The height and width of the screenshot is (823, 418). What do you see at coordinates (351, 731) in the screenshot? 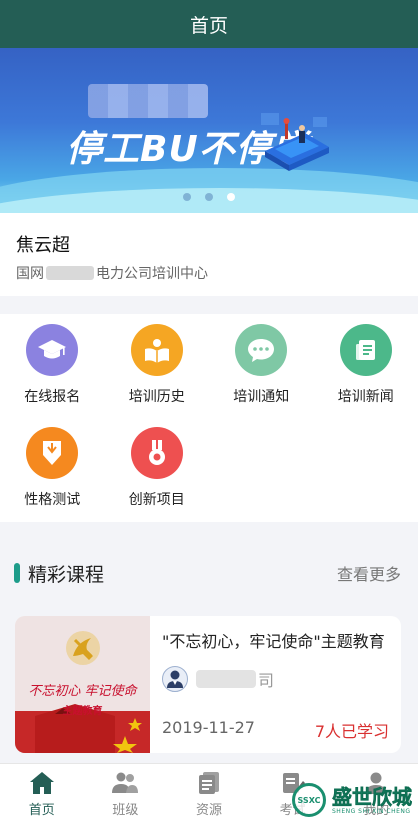
I see `learner-count: 7人已学习` at bounding box center [351, 731].